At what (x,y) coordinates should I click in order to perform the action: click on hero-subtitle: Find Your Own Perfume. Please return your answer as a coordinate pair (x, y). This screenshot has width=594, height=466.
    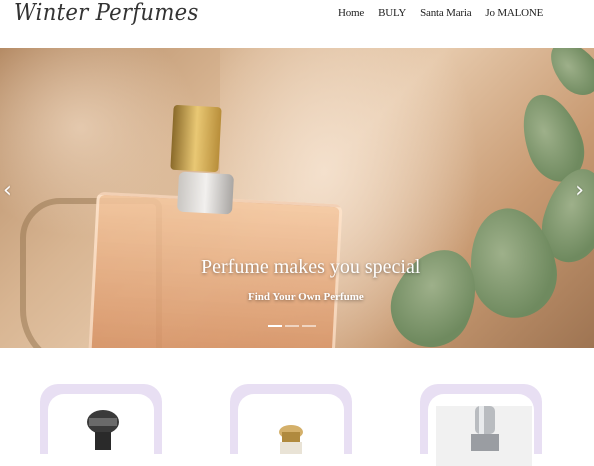
    Looking at the image, I should click on (306, 297).